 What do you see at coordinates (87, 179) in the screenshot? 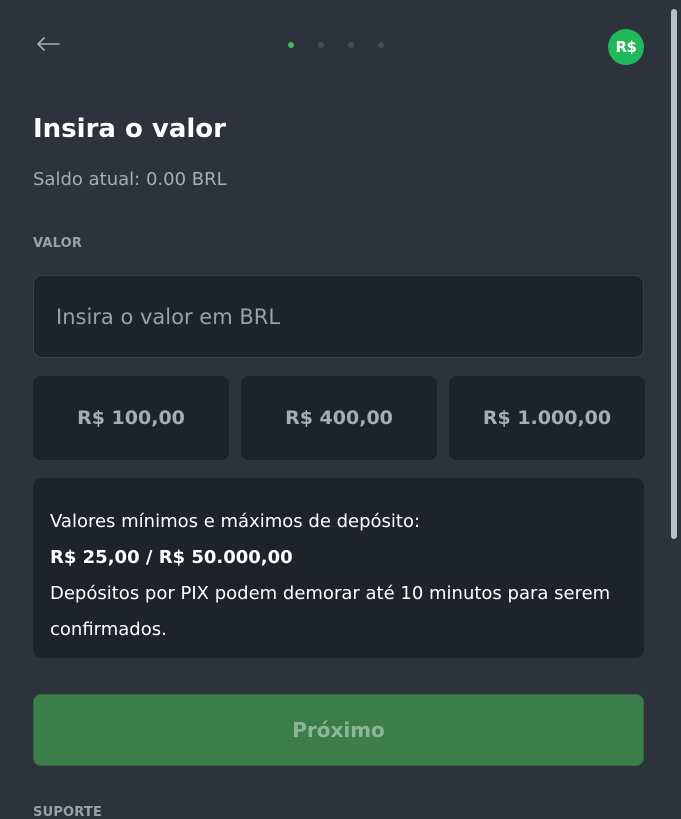
I see `balance-label: Saldo atual:` at bounding box center [87, 179].